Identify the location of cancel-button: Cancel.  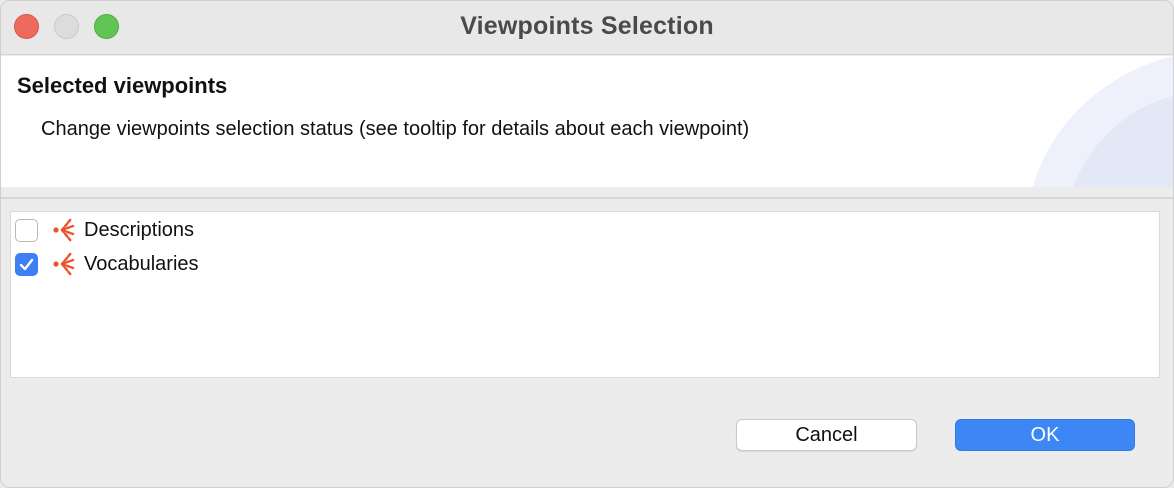
(826, 435).